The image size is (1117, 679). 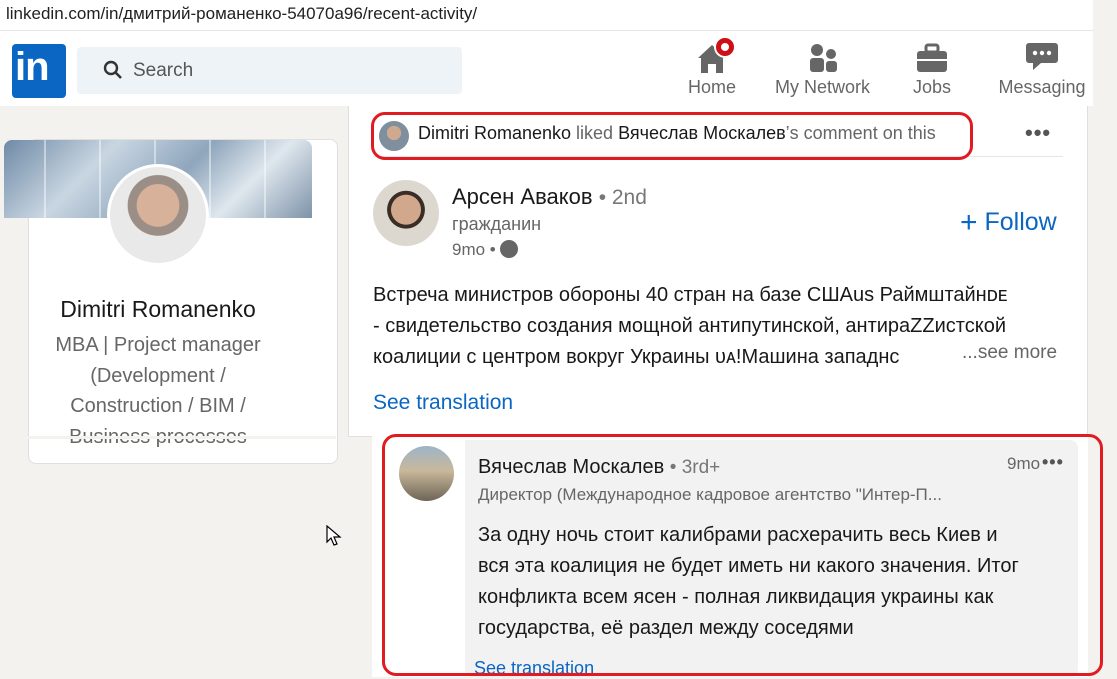 What do you see at coordinates (1008, 353) in the screenshot?
I see `see-more-link: ...see more` at bounding box center [1008, 353].